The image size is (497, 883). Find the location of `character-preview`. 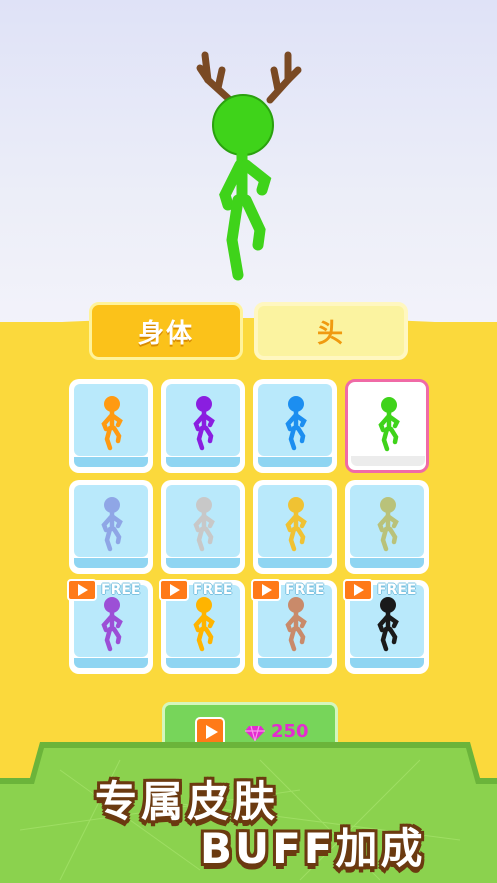

character-preview is located at coordinates (249, 166).